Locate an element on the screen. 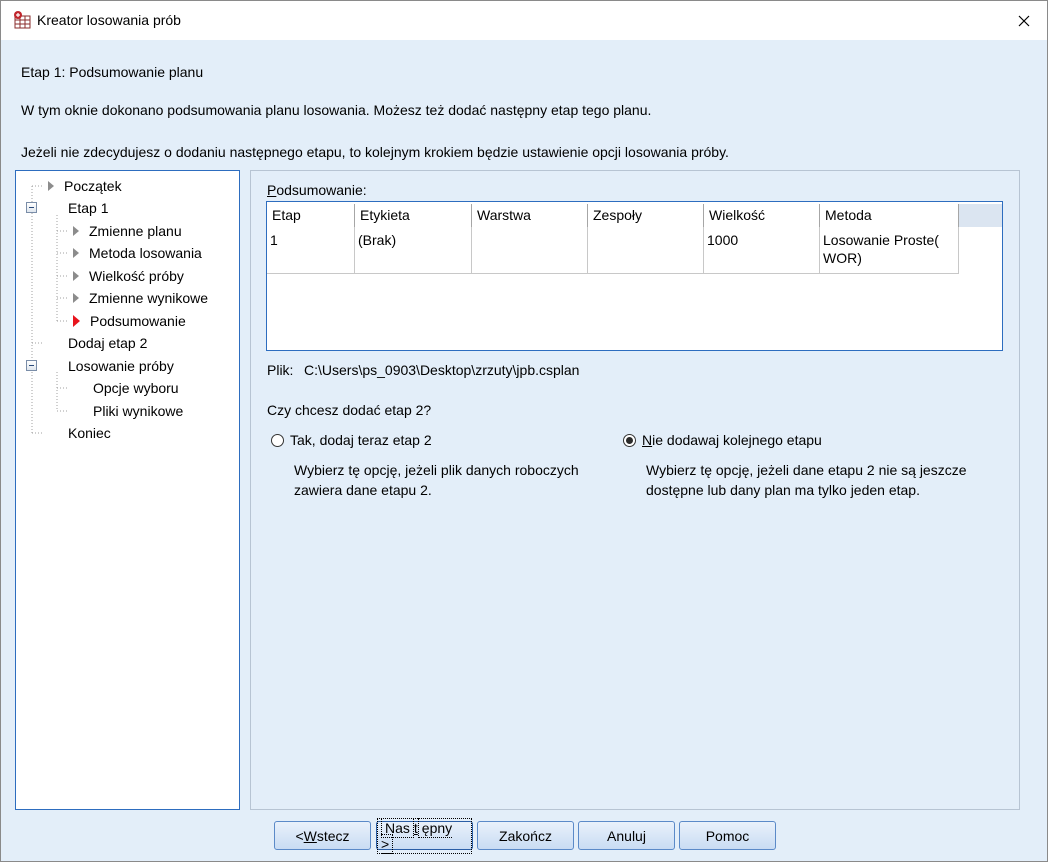 The width and height of the screenshot is (1048, 862). tree-item-summary: Podsumowanie is located at coordinates (129, 321).